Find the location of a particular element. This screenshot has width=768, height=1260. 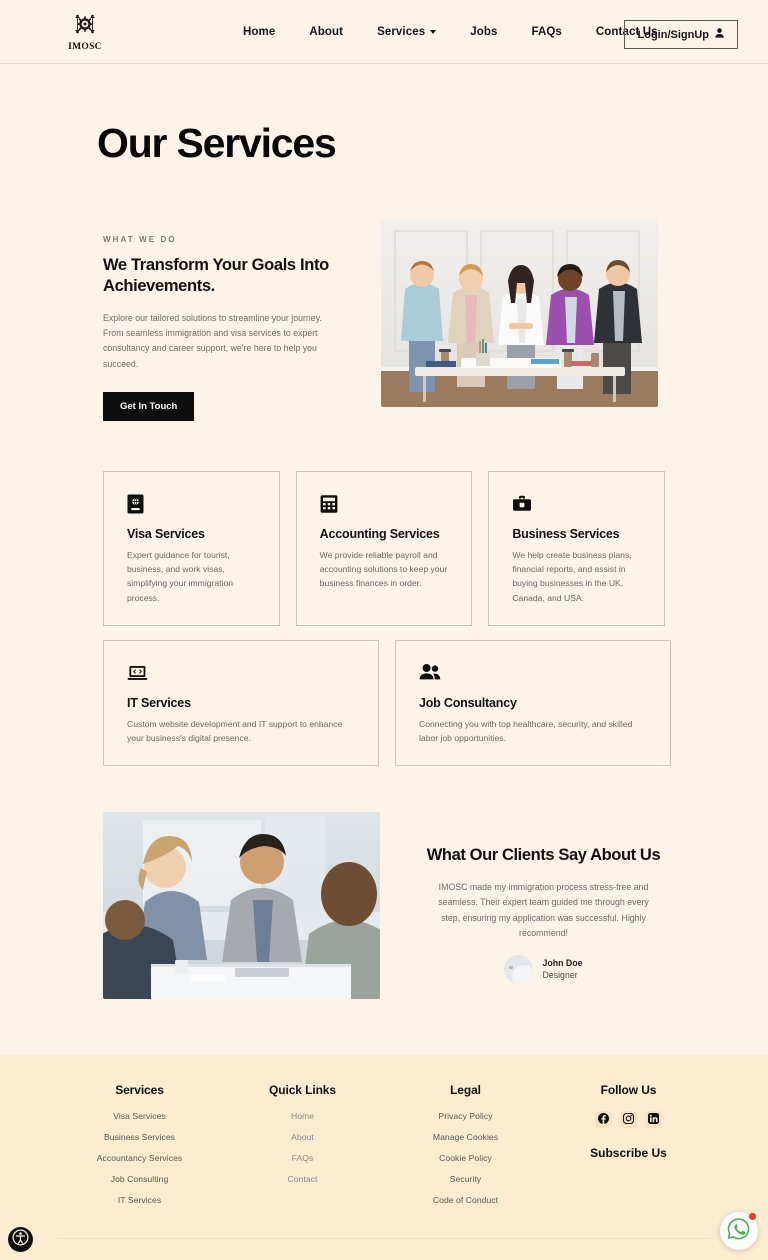

accessibility-button is located at coordinates (20, 1239).